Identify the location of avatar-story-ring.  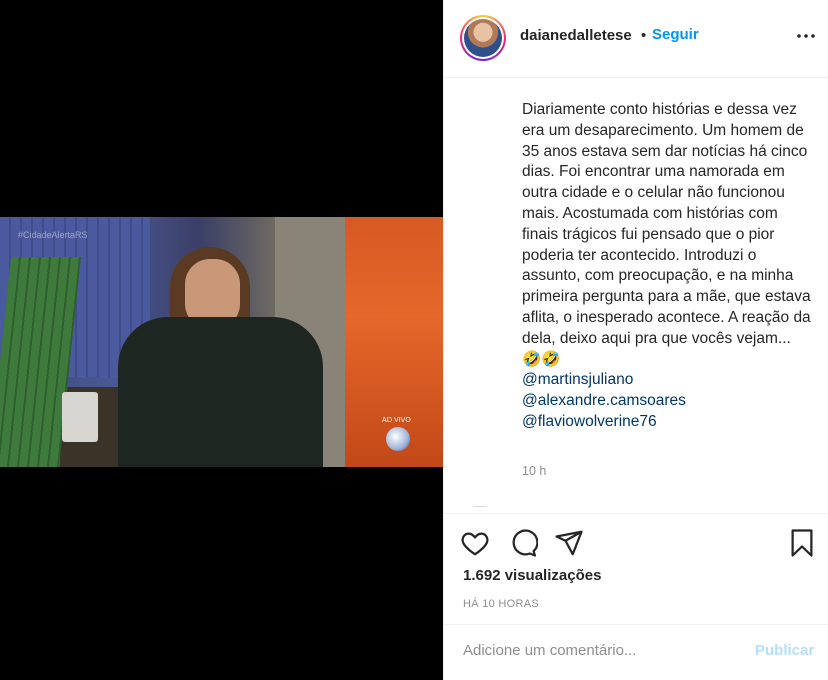
(483, 38).